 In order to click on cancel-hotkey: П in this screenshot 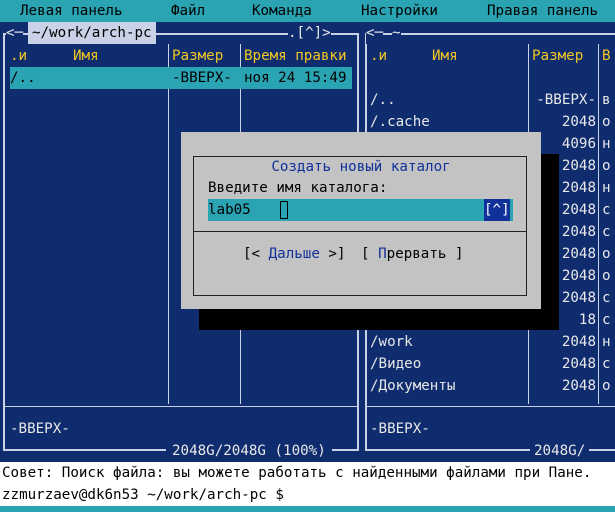, I will do `click(382, 254)`.